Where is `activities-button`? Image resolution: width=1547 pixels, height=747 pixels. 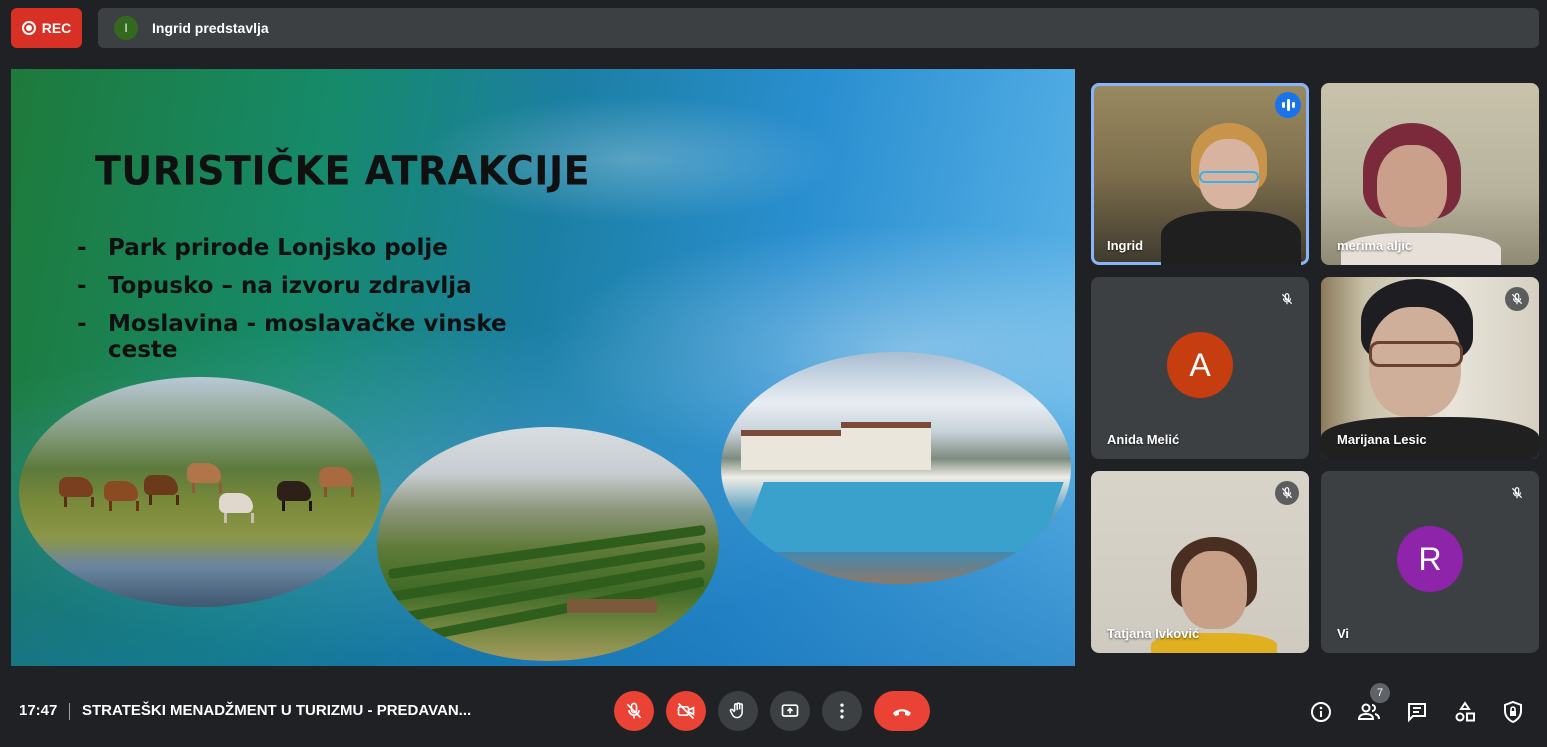
activities-button is located at coordinates (1465, 712).